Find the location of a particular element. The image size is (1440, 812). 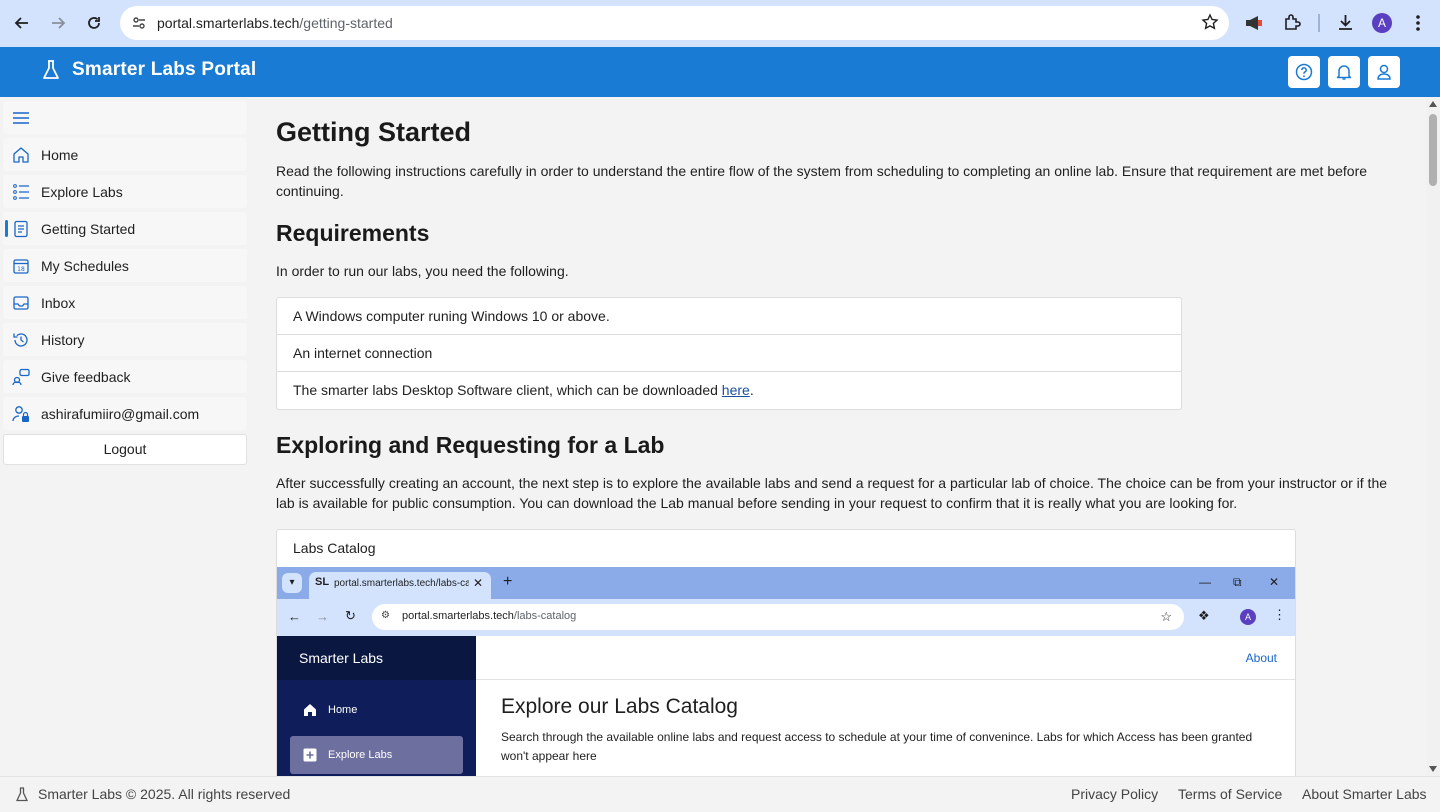

brand: Smarter Labs Portal is located at coordinates (149, 70).